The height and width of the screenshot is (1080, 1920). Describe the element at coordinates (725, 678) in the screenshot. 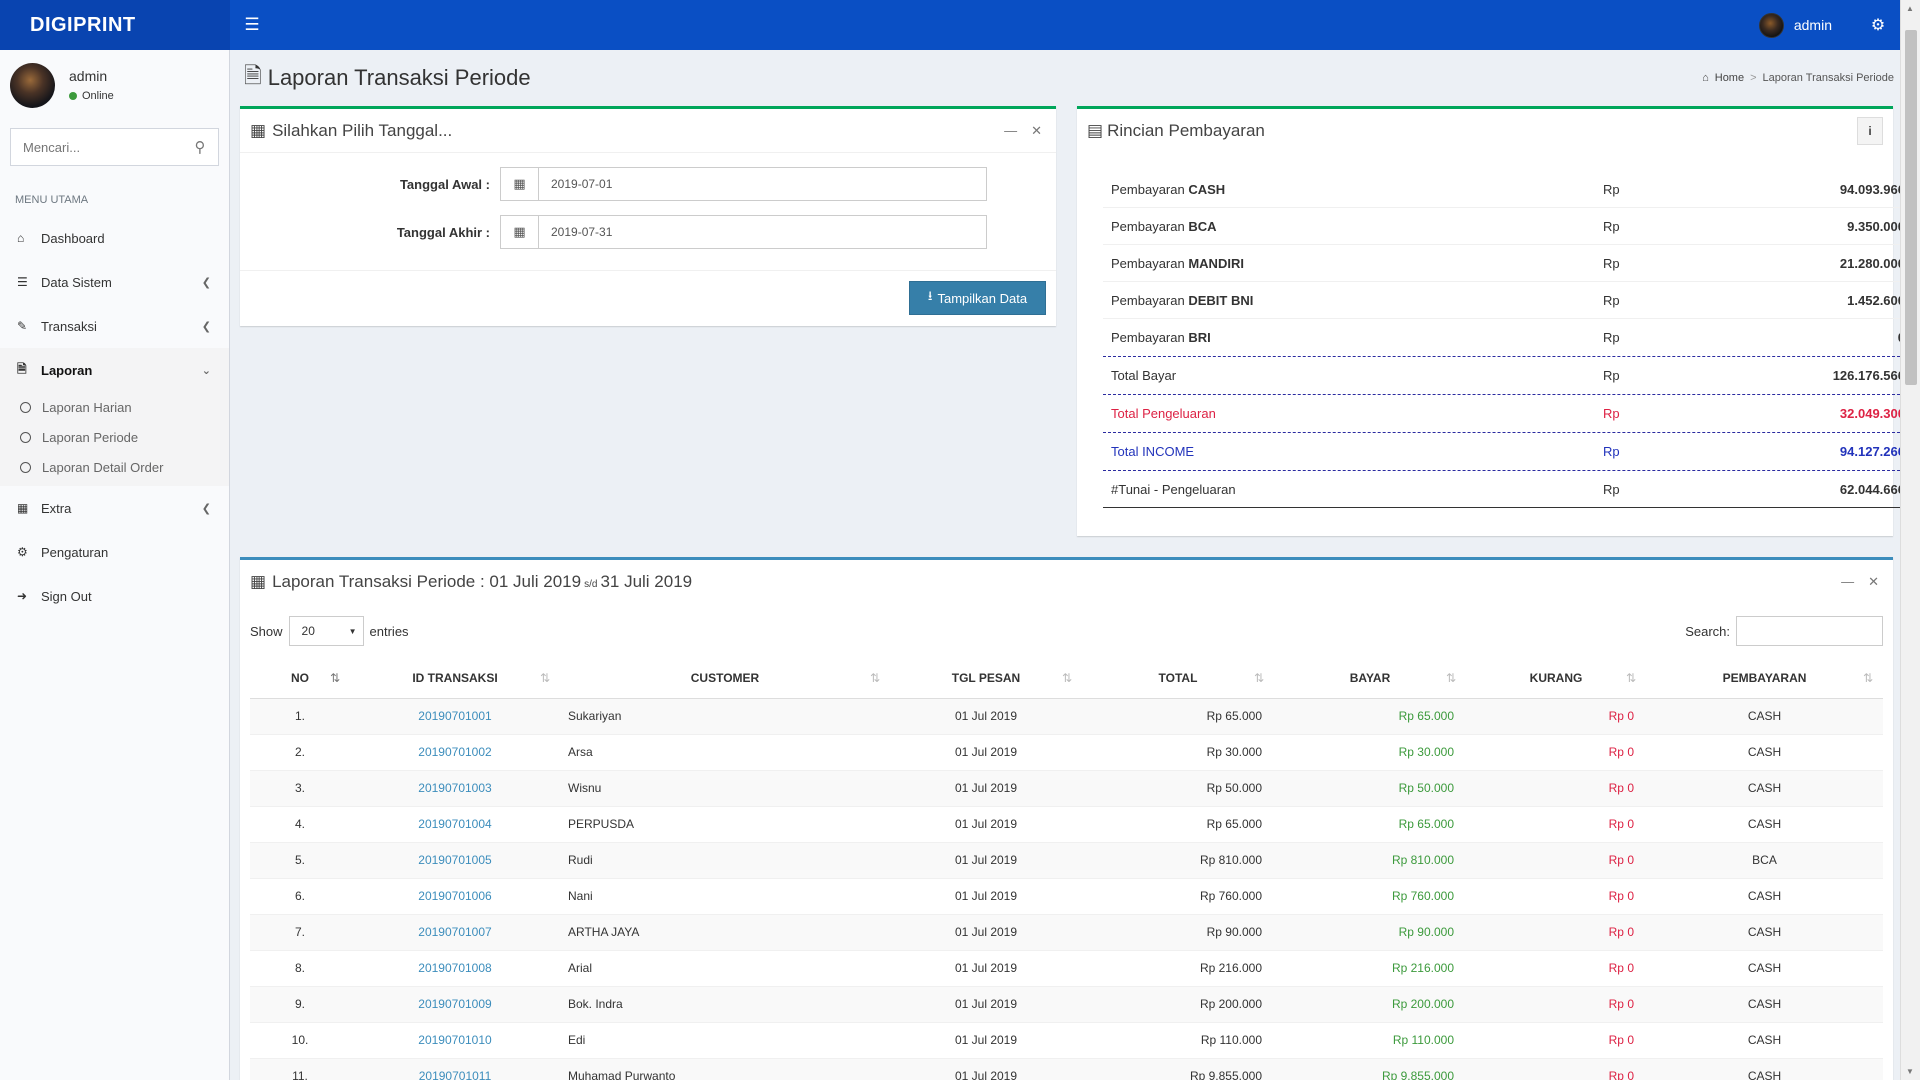

I see `column-header-customer: CUSTOMER ⇅` at that location.